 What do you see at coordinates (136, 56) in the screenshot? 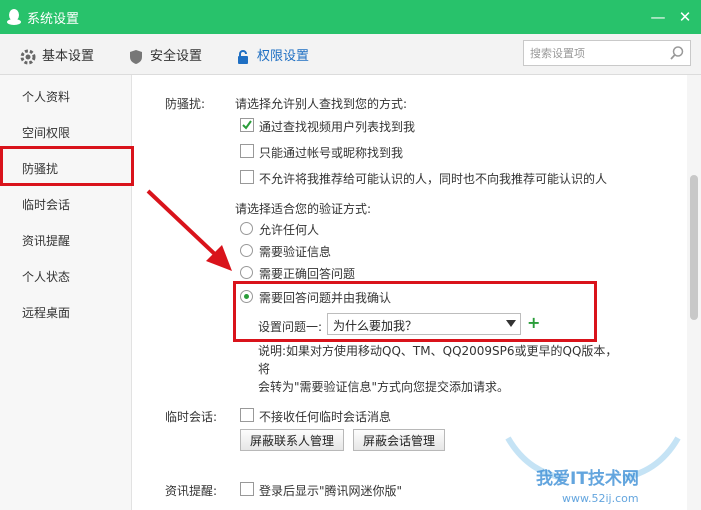
I see `shield-icon` at bounding box center [136, 56].